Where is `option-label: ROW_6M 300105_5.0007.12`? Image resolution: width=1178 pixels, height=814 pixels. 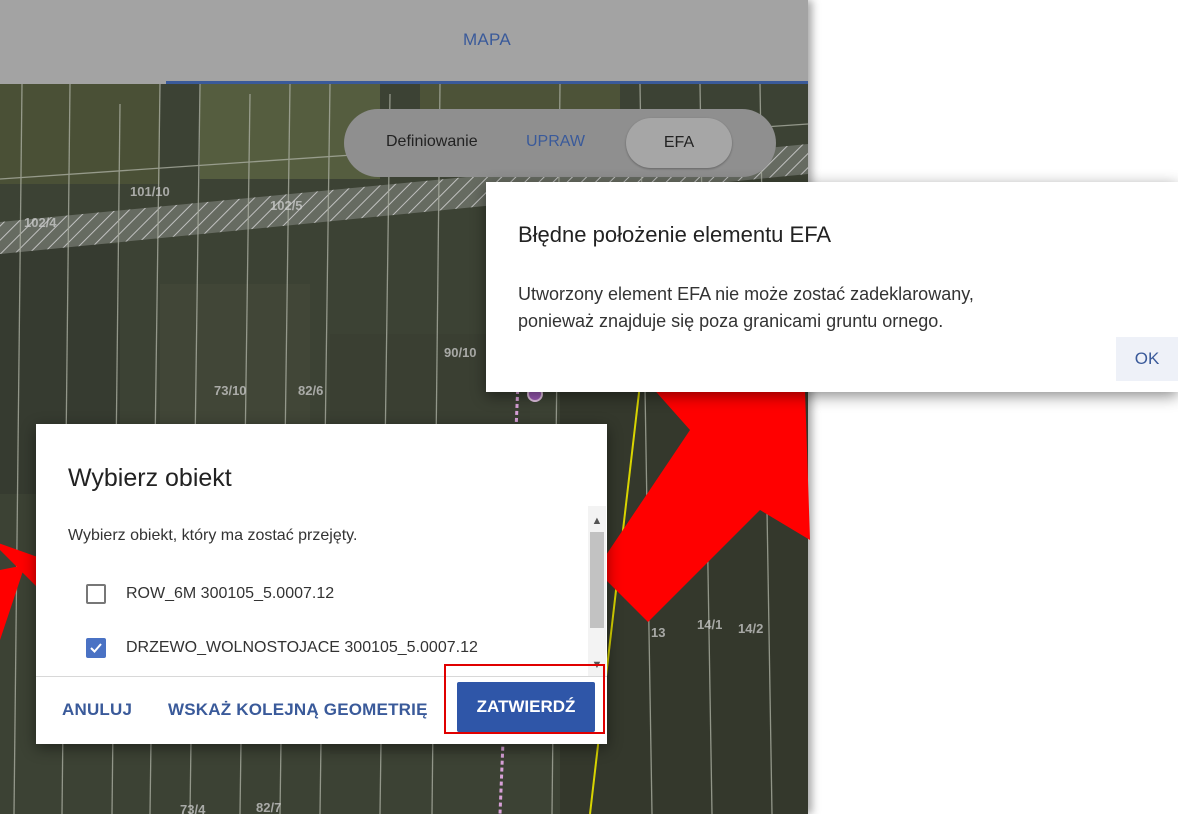
option-label: ROW_6M 300105_5.0007.12 is located at coordinates (230, 593).